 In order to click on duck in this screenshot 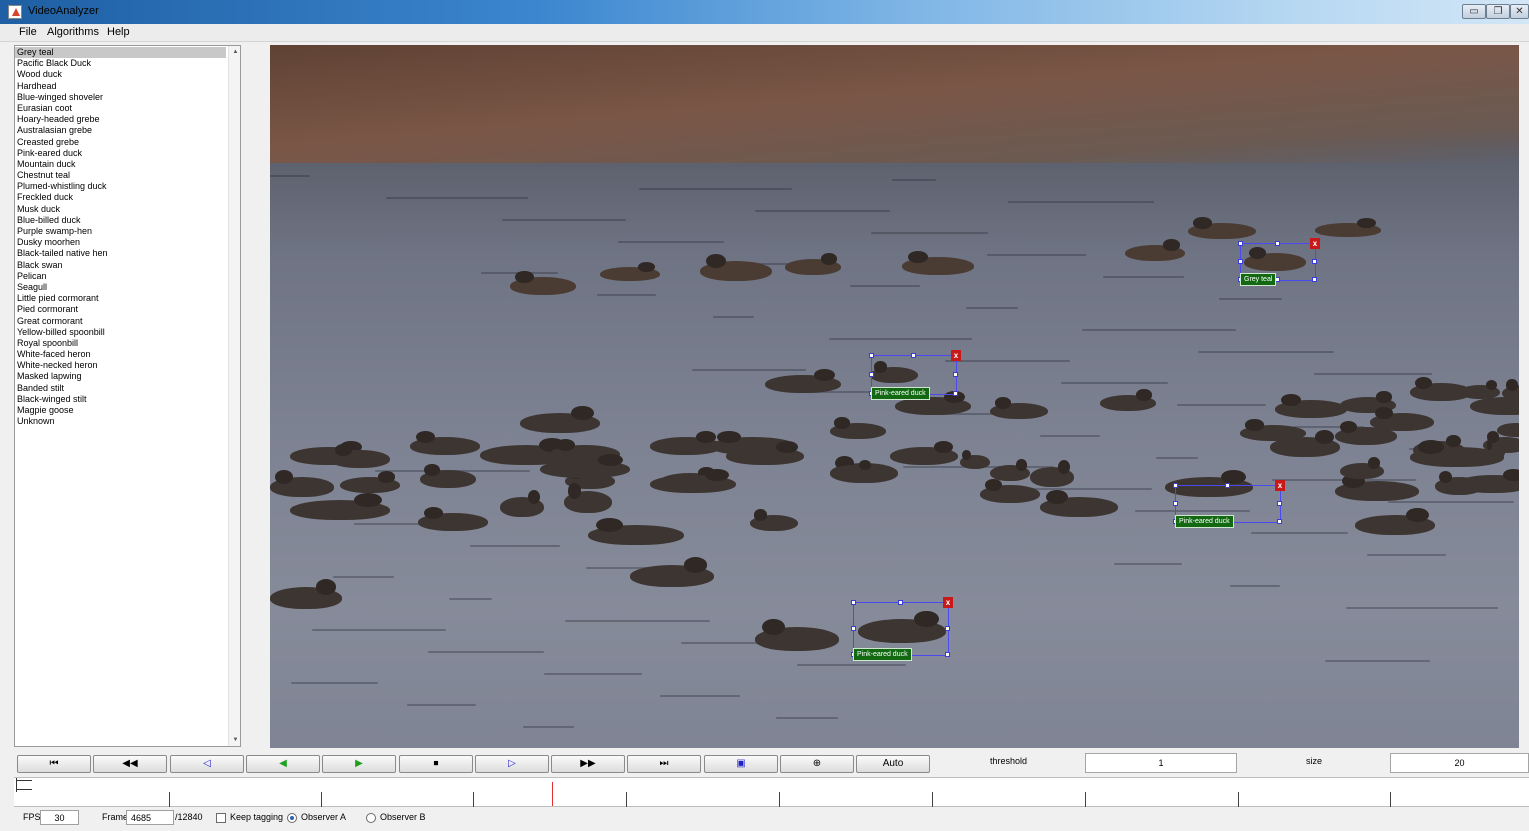, I will do `click(1273, 430)`.